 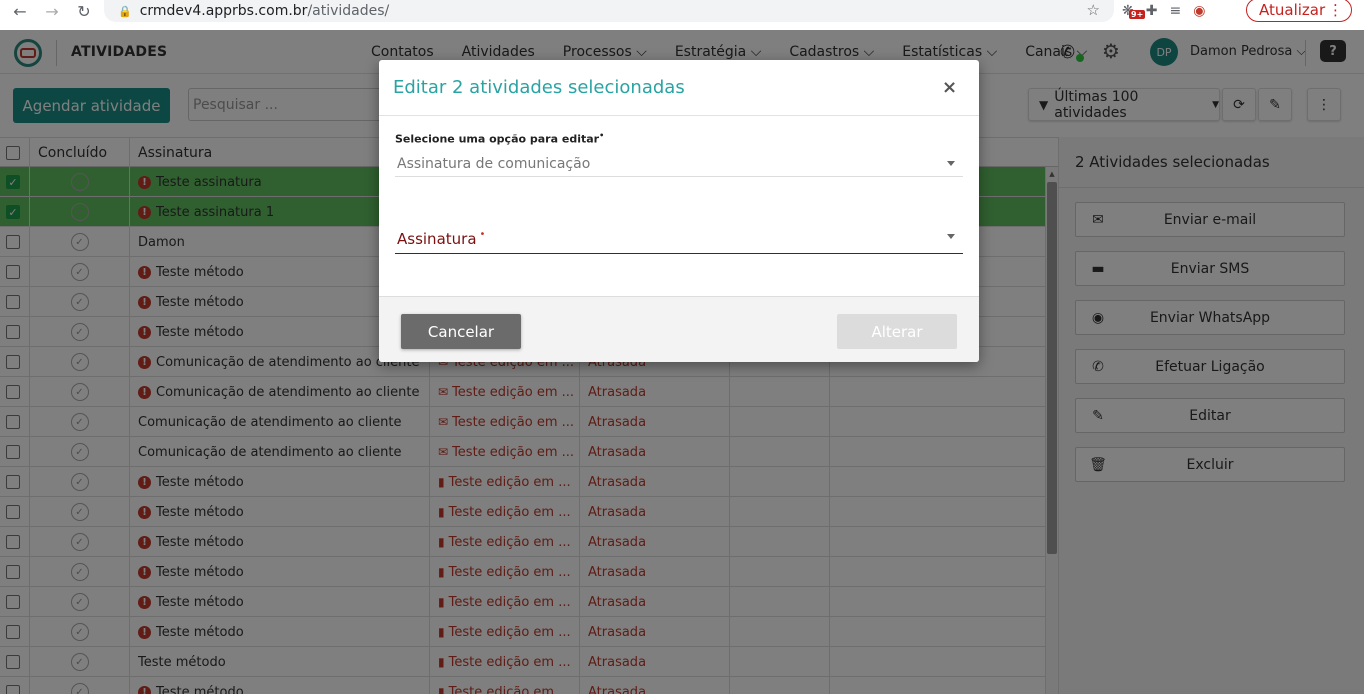 I want to click on back-arrow-icon: ←, so click(x=20, y=11).